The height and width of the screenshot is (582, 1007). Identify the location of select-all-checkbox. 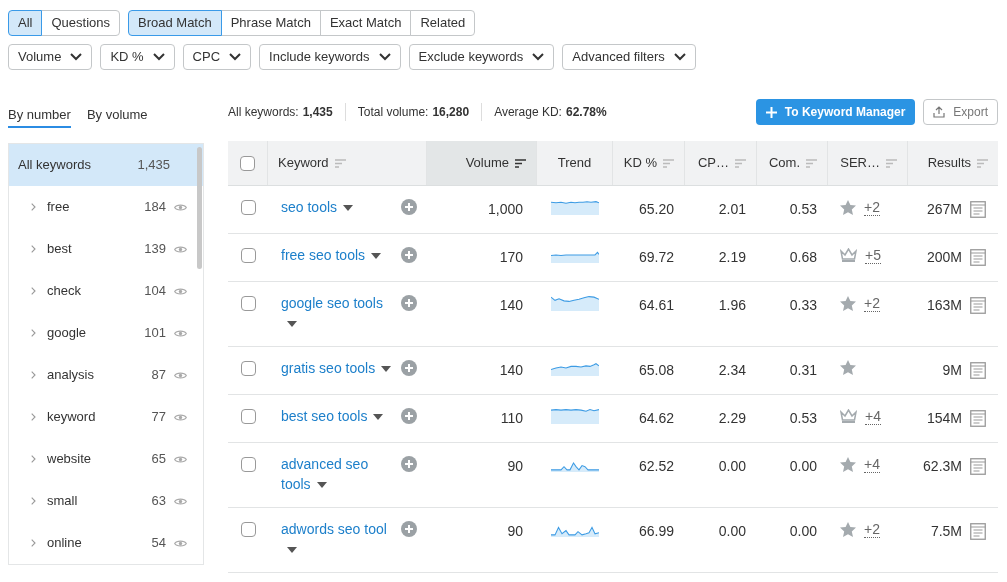
(247, 163).